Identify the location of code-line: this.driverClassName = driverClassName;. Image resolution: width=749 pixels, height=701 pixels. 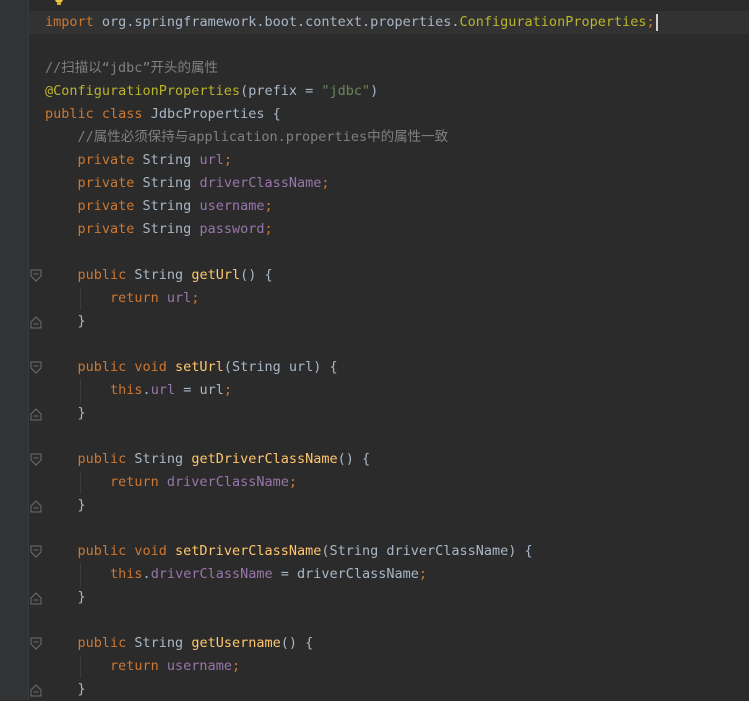
(236, 574).